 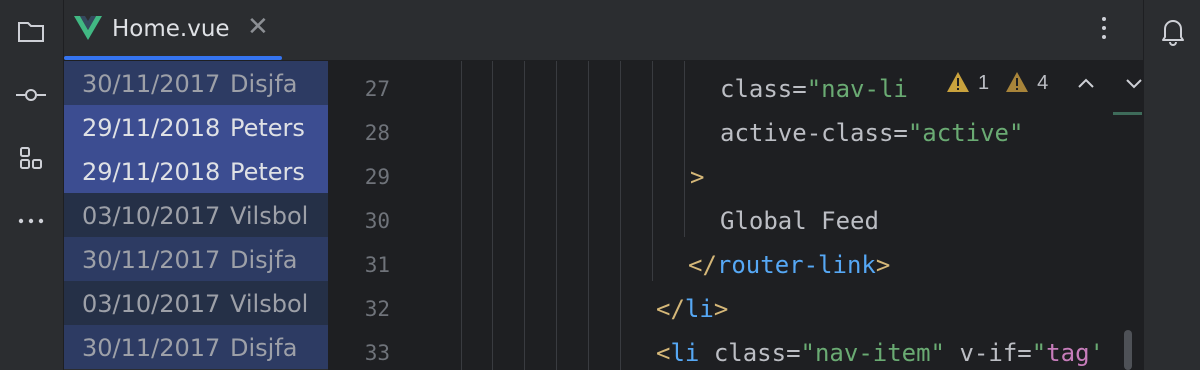 What do you see at coordinates (32, 185) in the screenshot?
I see `left-toolbar` at bounding box center [32, 185].